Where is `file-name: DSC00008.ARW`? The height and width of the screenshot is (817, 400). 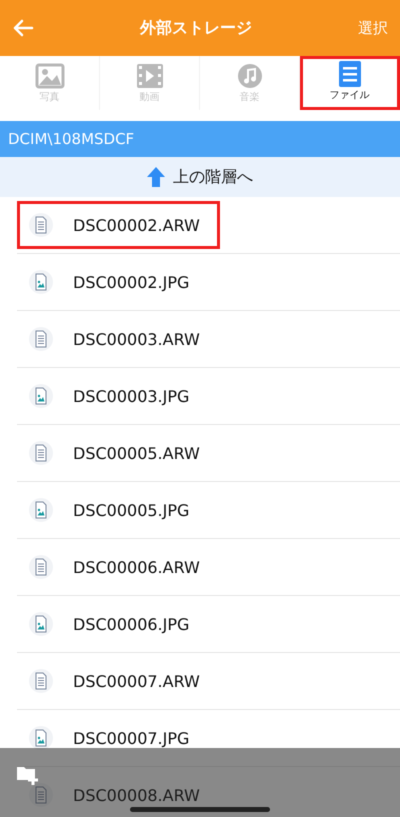 file-name: DSC00008.ARW is located at coordinates (136, 795).